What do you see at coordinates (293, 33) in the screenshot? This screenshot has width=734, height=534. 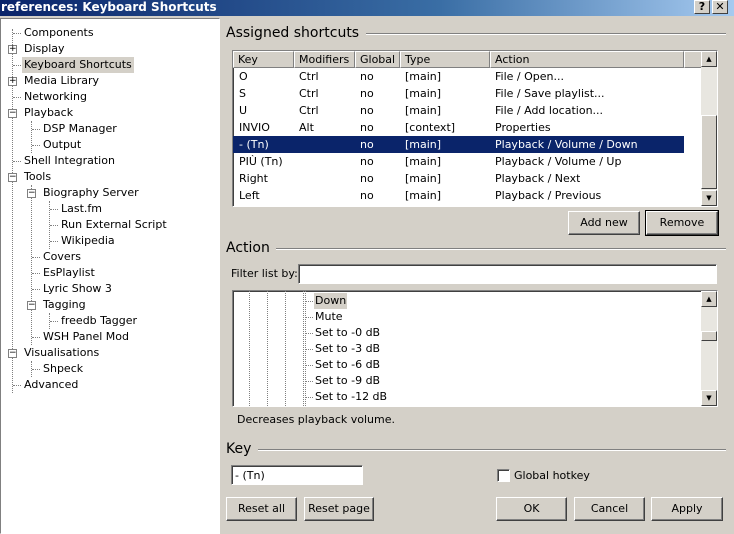 I see `assigned-shortcuts-title: Assigned shortcuts` at bounding box center [293, 33].